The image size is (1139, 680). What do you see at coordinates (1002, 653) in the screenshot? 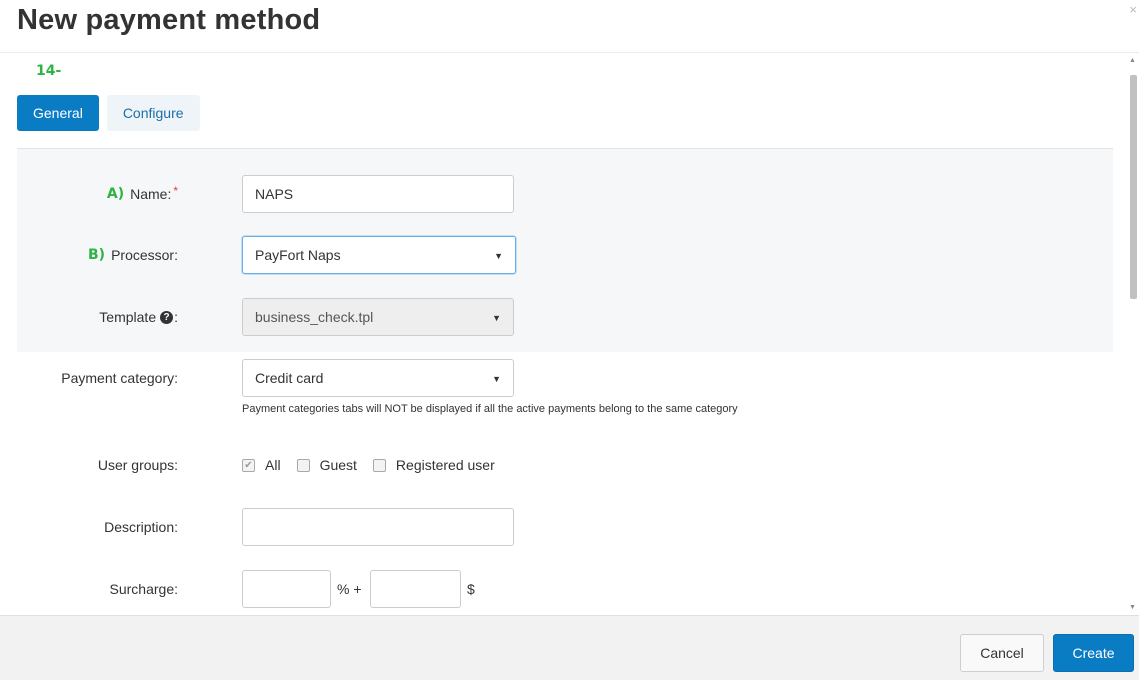
I see `cancel-button: Cancel` at bounding box center [1002, 653].